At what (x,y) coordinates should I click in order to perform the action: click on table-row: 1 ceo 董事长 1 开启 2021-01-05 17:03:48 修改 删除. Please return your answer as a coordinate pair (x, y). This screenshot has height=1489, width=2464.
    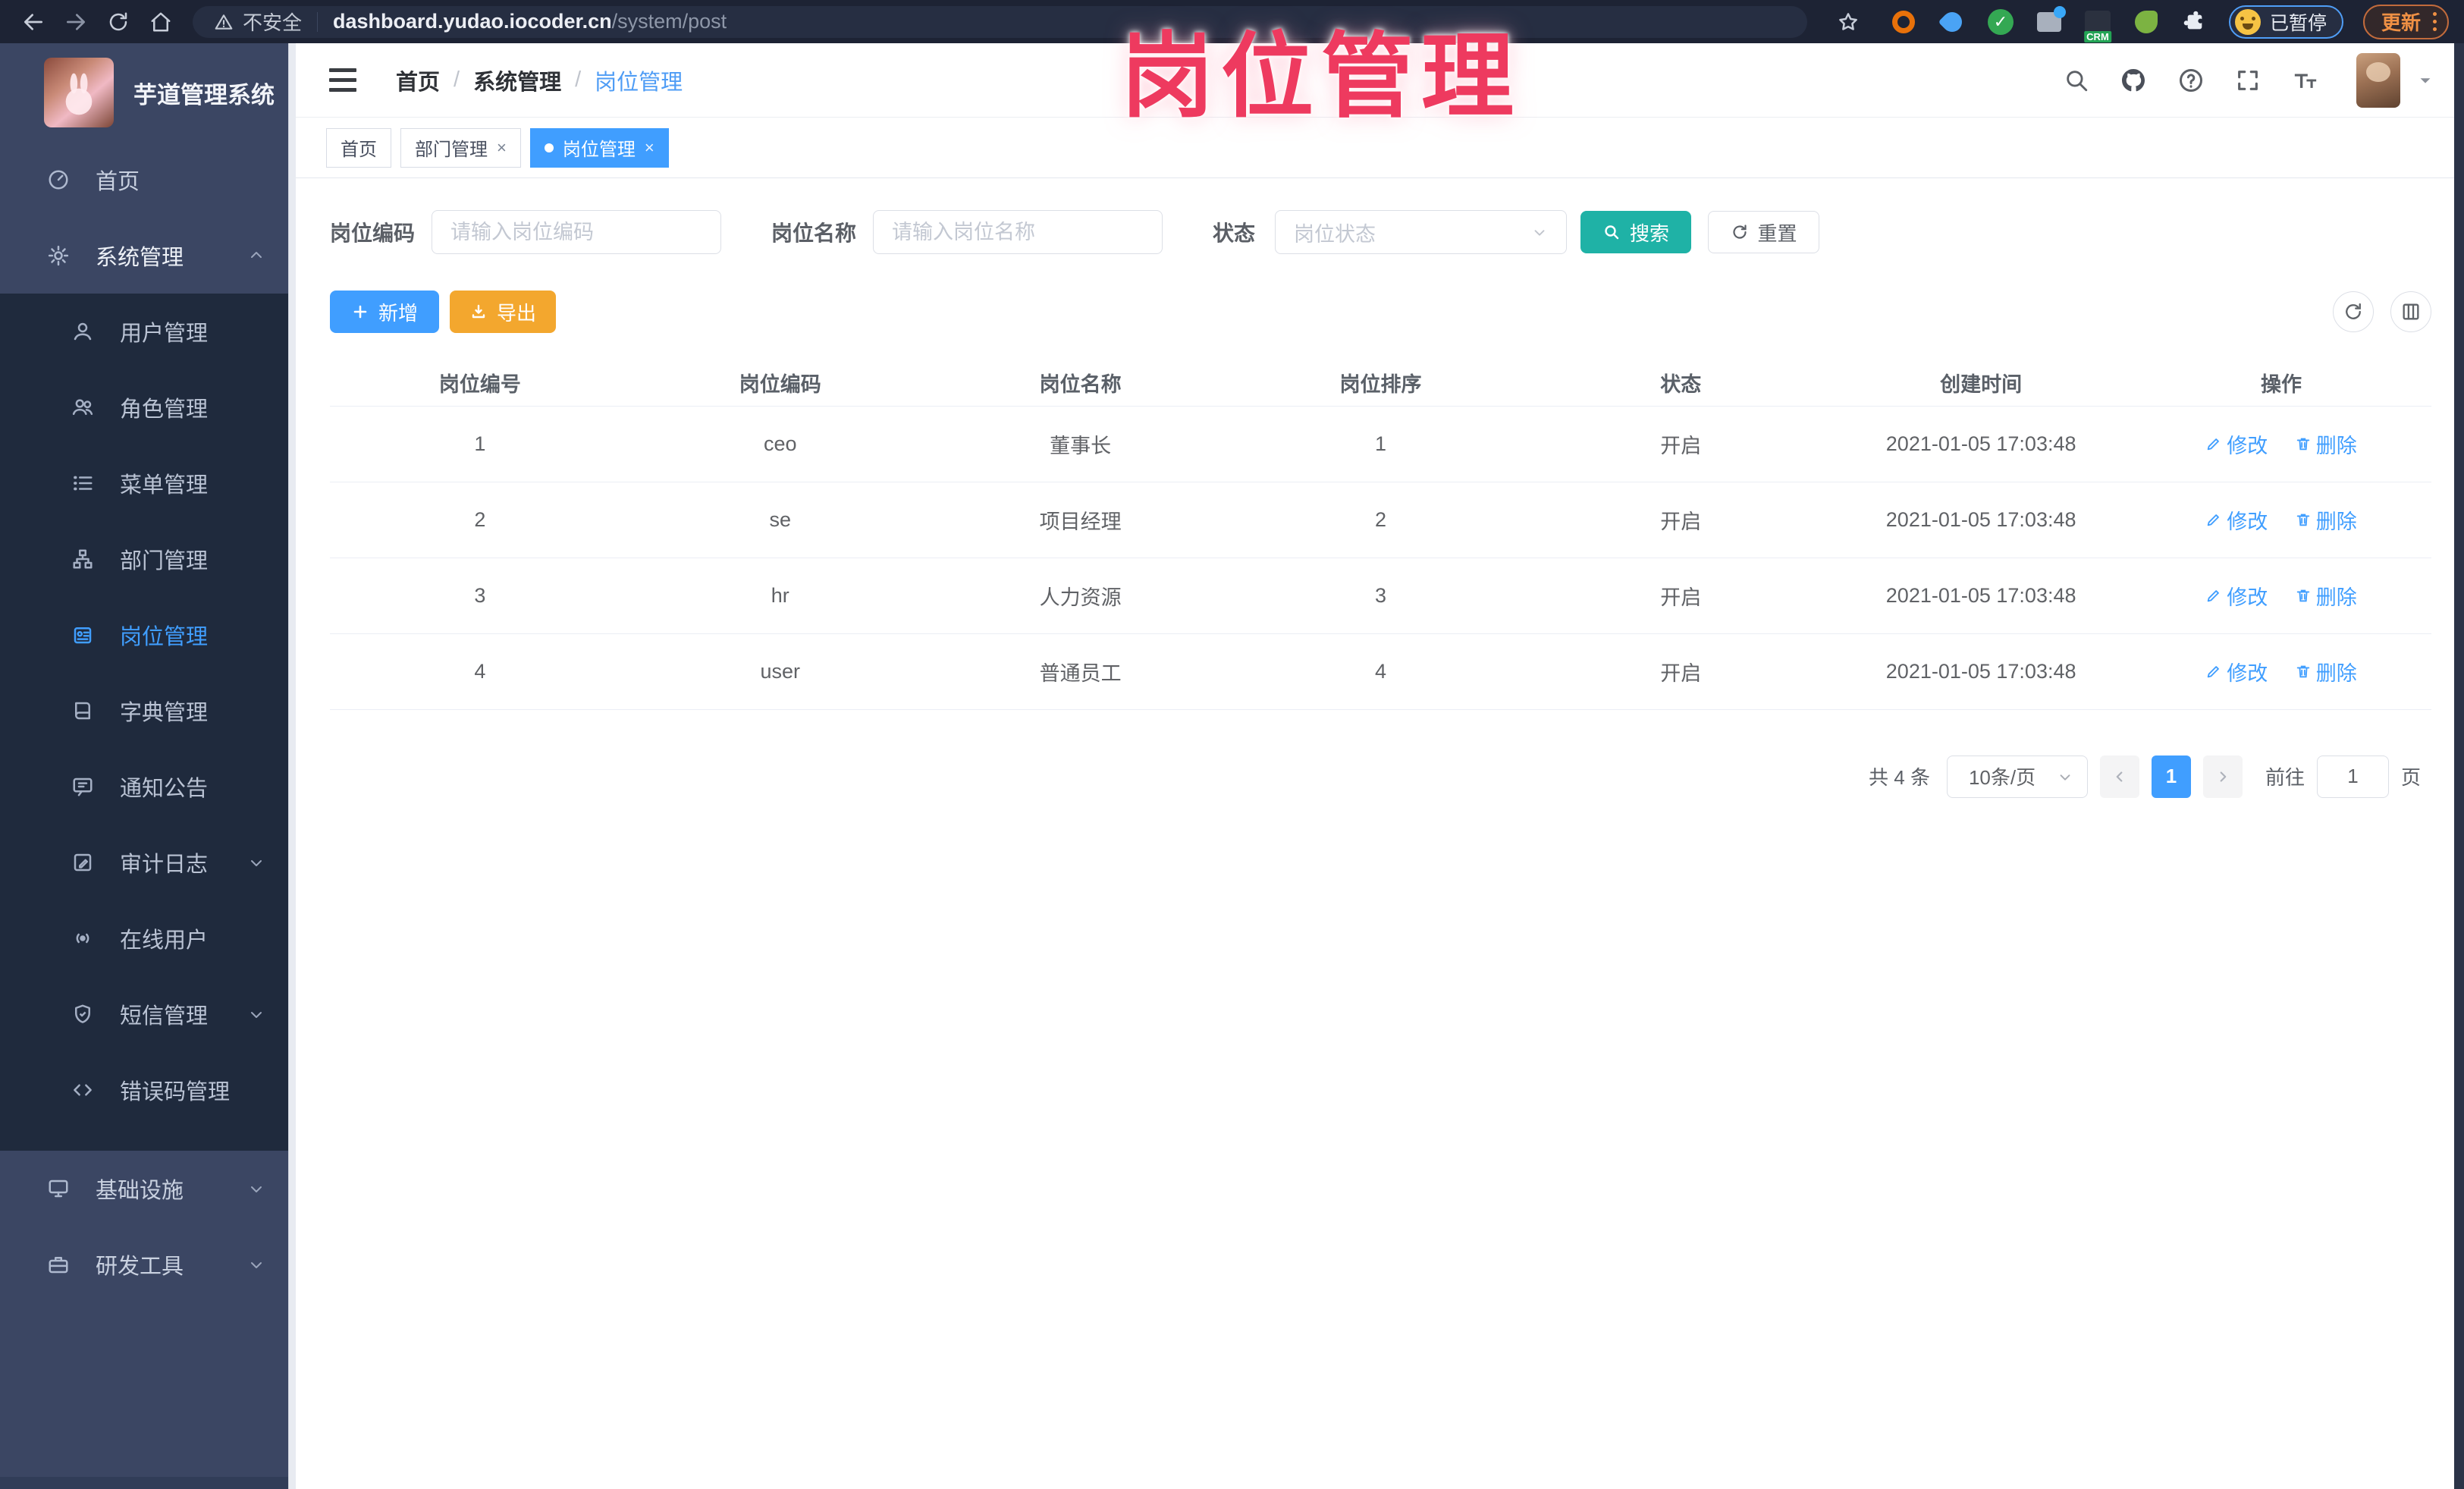
    Looking at the image, I should click on (1381, 444).